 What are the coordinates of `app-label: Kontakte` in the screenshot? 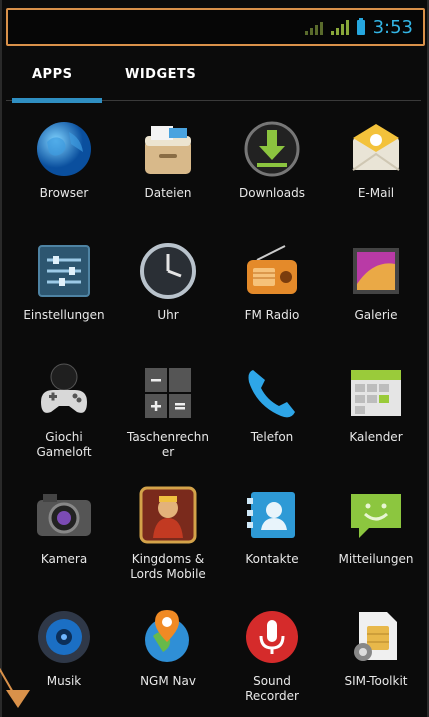 It's located at (272, 559).